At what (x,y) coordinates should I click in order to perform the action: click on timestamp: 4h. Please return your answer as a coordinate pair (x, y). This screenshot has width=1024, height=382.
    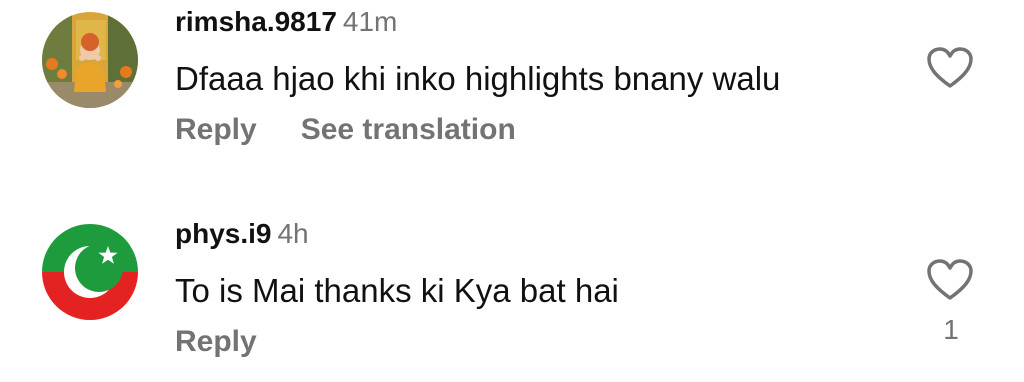
    Looking at the image, I should click on (293, 233).